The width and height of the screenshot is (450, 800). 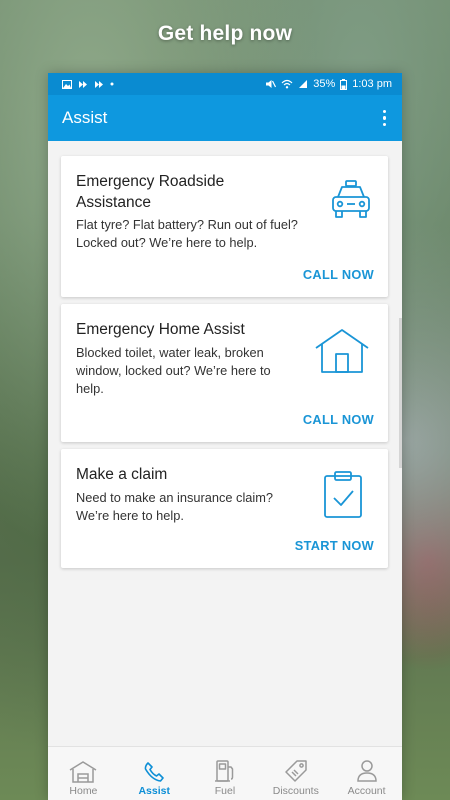 What do you see at coordinates (344, 84) in the screenshot?
I see `battery-icon` at bounding box center [344, 84].